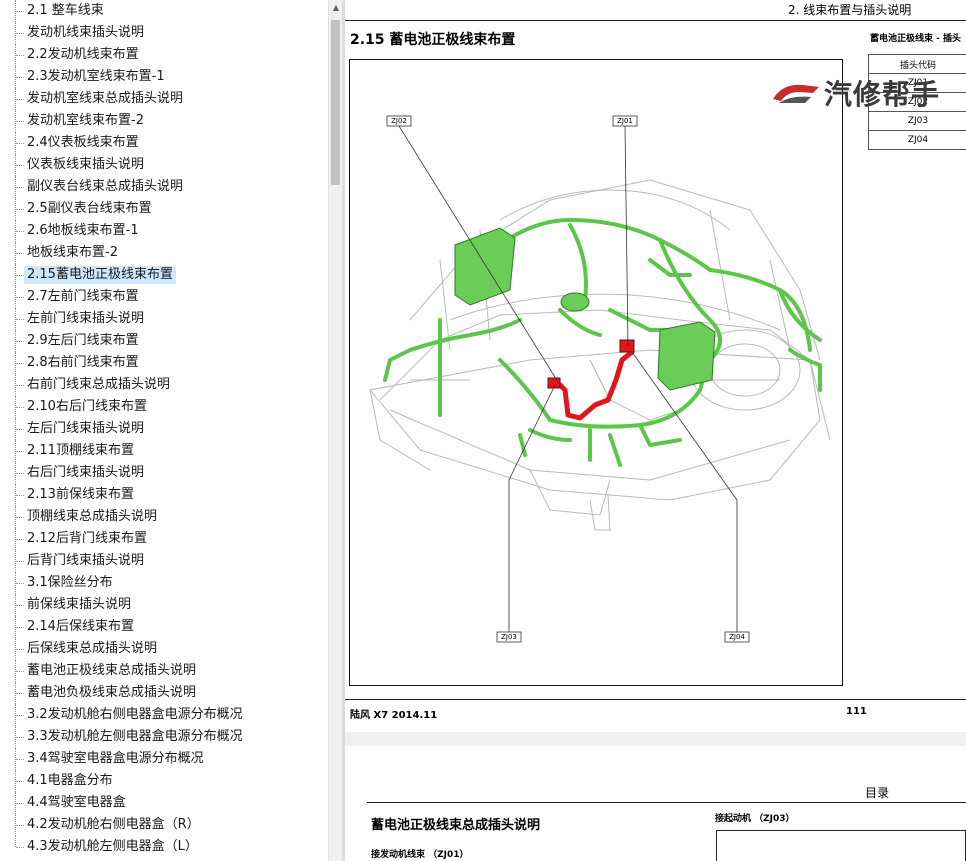 Image resolution: width=966 pixels, height=861 pixels. Describe the element at coordinates (112, 846) in the screenshot. I see `bookmark-label: 4.3发动机舱左侧电器盒（L）` at that location.